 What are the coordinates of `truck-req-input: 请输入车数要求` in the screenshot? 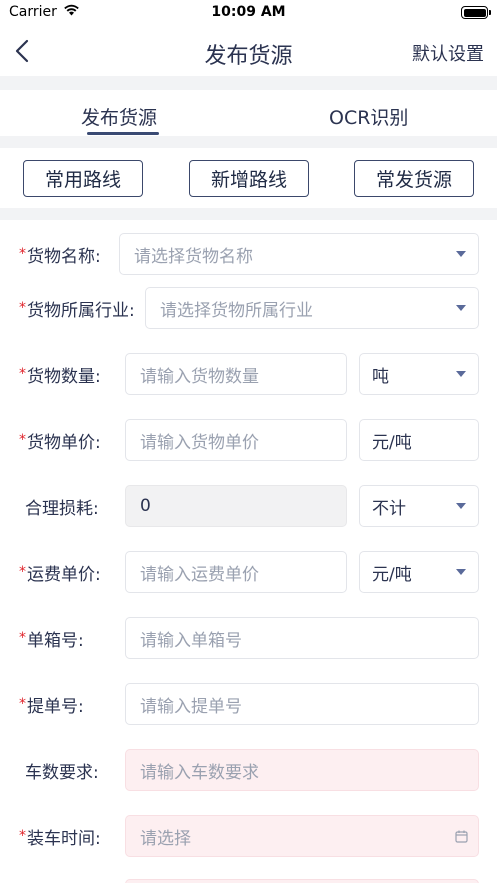 It's located at (302, 770).